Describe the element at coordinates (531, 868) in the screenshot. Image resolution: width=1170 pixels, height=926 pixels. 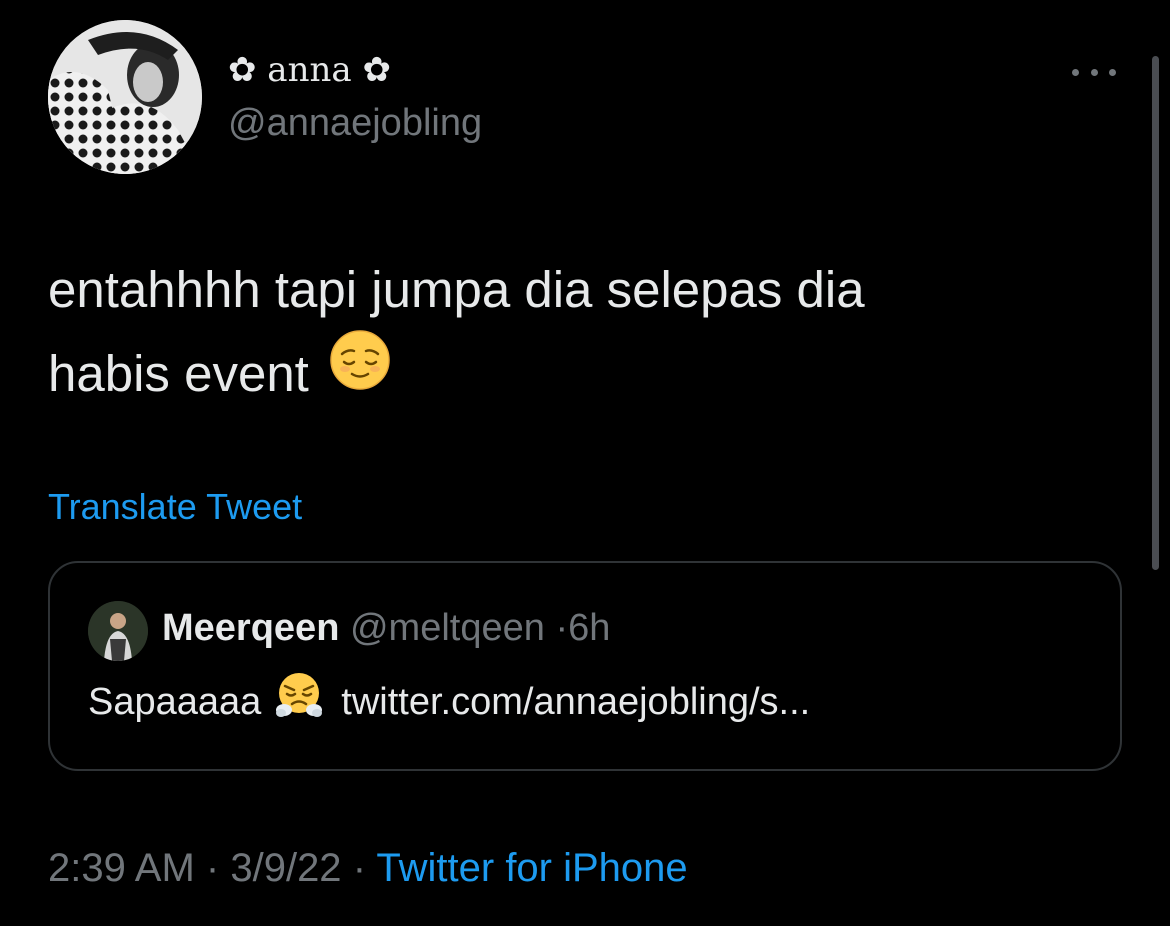
I see `tweet-source-link: Twitter for iPhone` at that location.